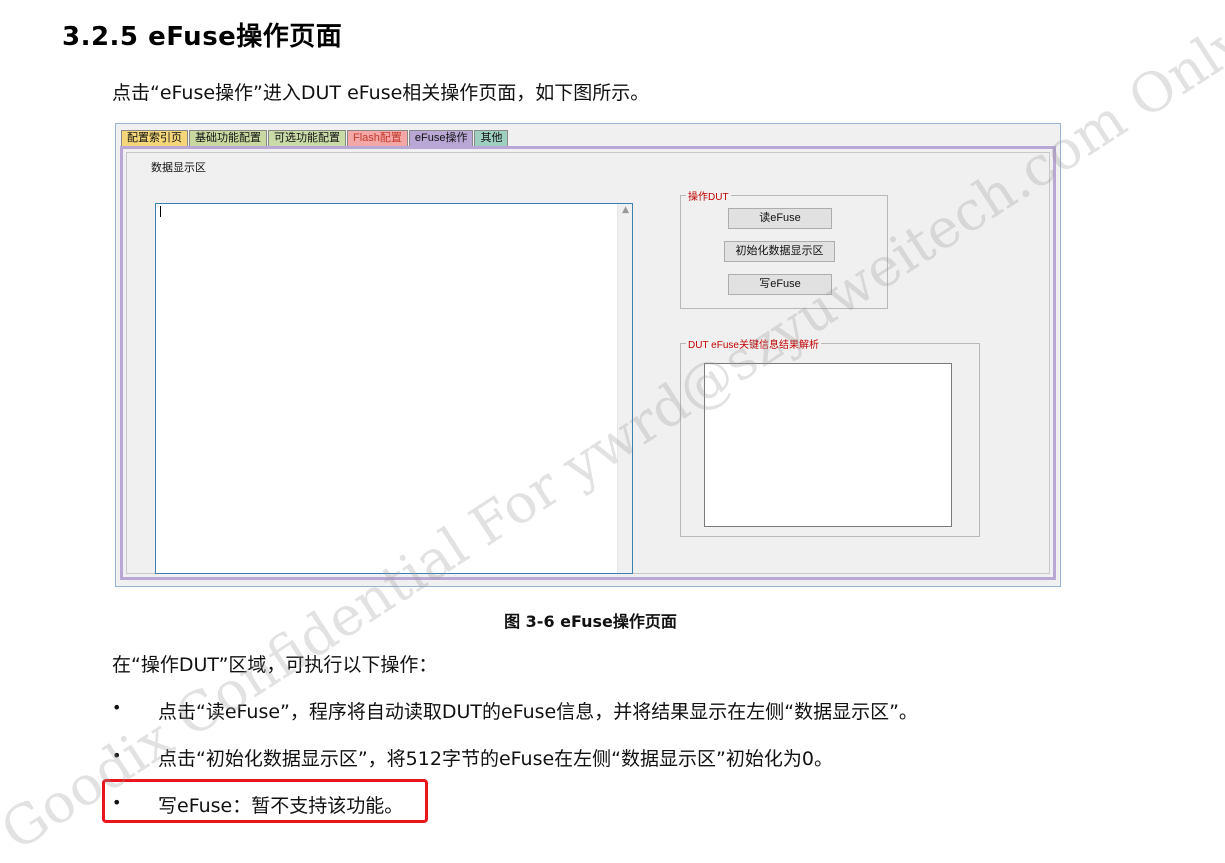 Image resolution: width=1225 pixels, height=863 pixels. I want to click on read-efuse-button: 读eFuse, so click(780, 218).